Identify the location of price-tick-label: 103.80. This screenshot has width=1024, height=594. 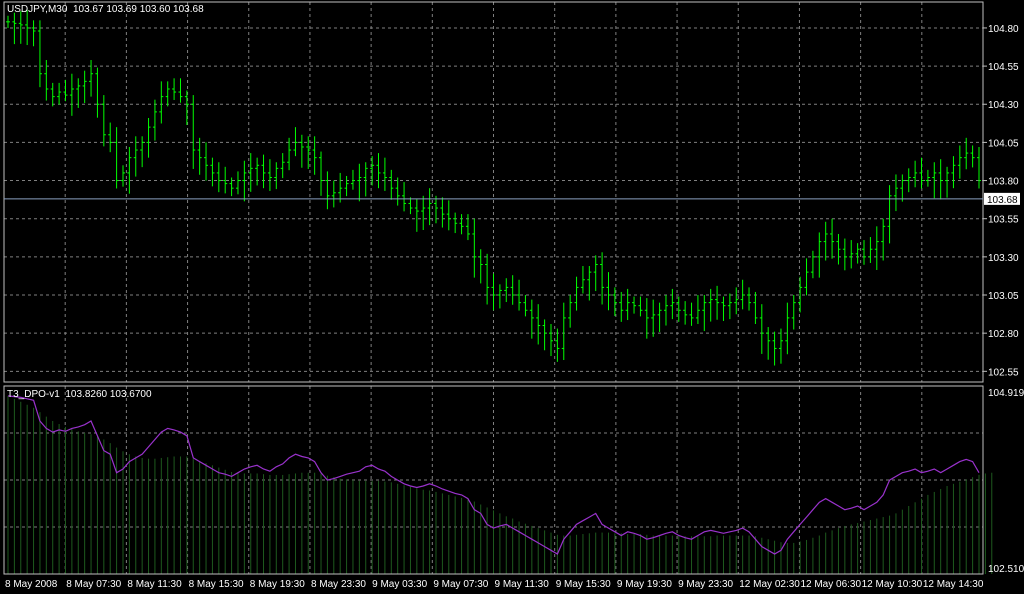
(1003, 182).